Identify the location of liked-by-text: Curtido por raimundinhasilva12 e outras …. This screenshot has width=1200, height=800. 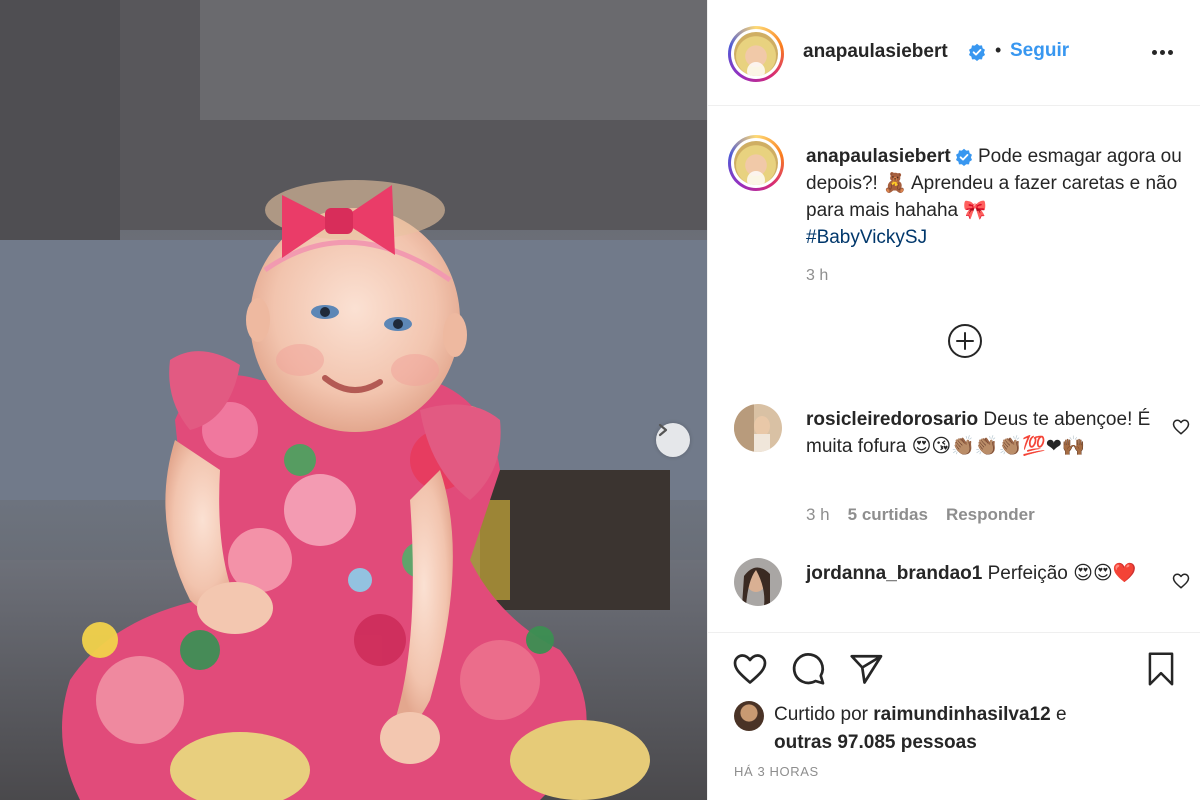
(964, 729).